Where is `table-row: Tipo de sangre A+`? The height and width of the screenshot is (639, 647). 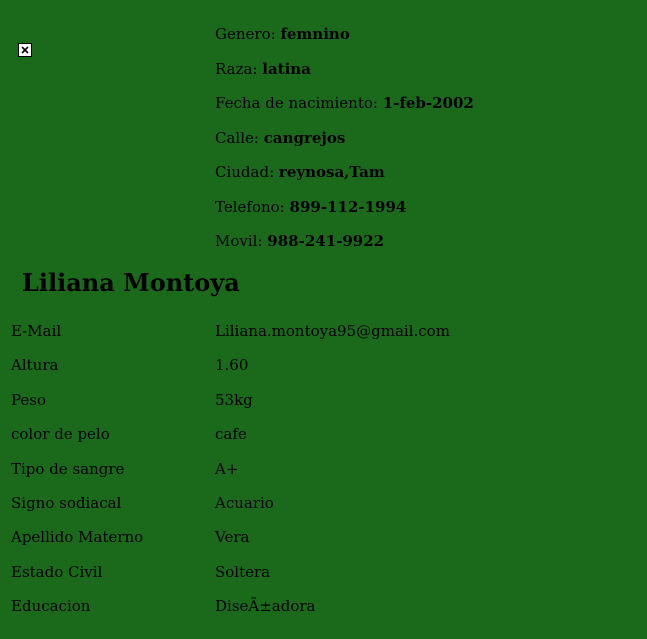 table-row: Tipo de sangre A+ is located at coordinates (321, 475).